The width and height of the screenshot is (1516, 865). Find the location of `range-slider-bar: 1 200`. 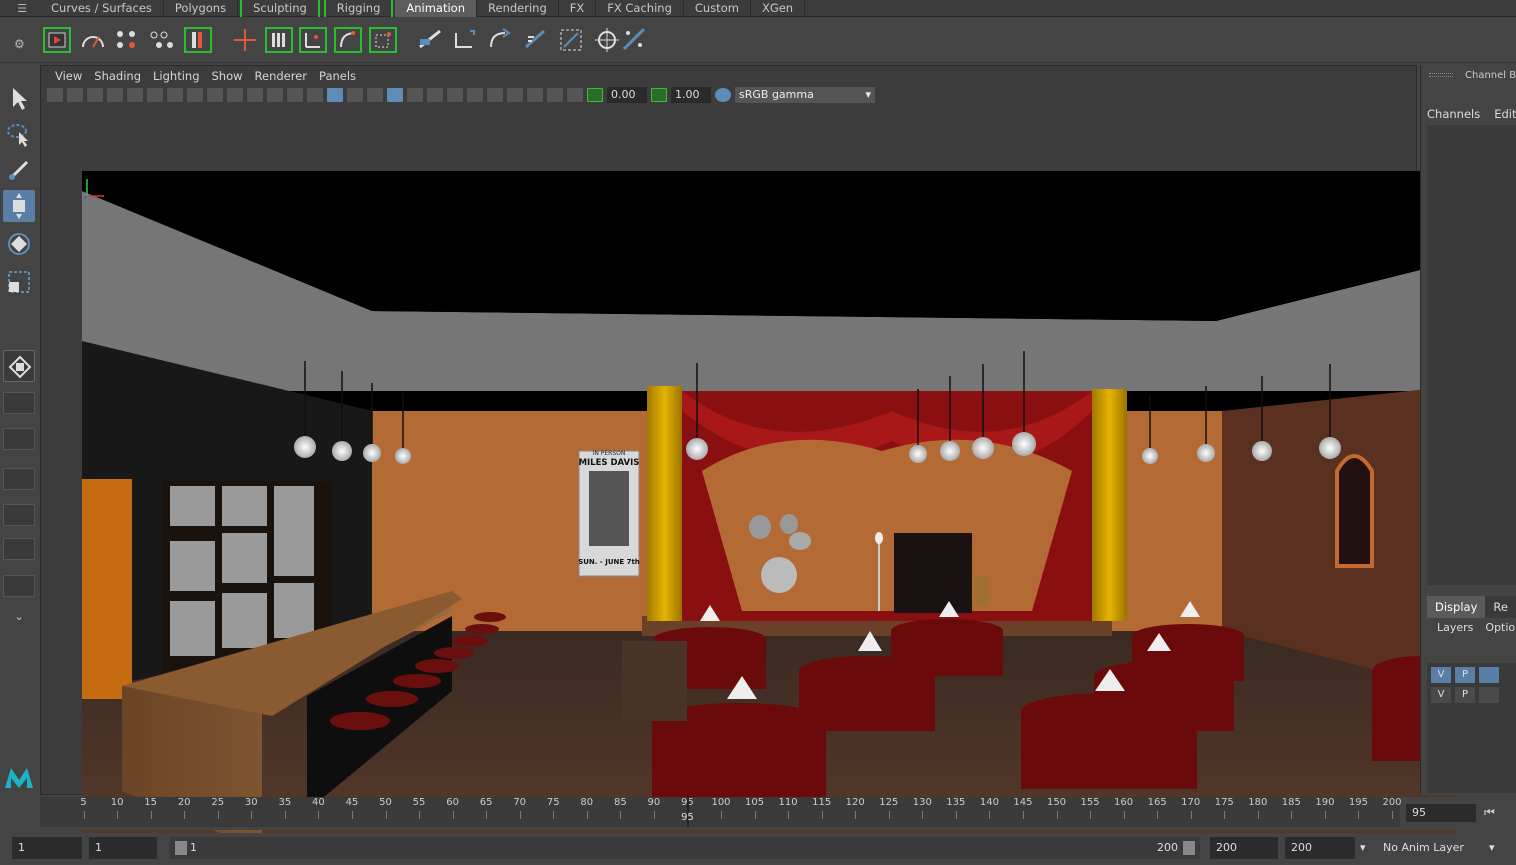

range-slider-bar: 1 200 is located at coordinates (685, 848).